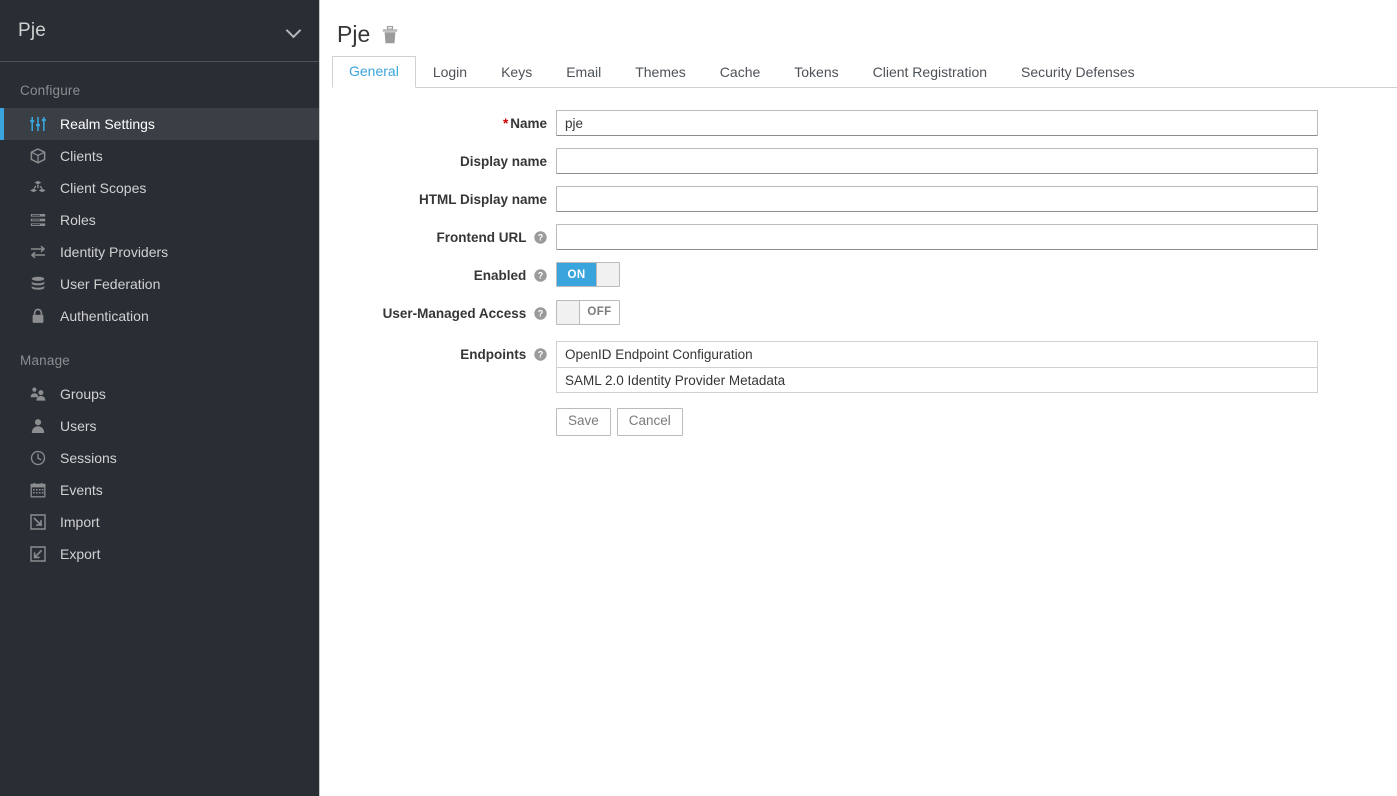  What do you see at coordinates (159, 458) in the screenshot?
I see `sidebar-item-sessions: Sessions` at bounding box center [159, 458].